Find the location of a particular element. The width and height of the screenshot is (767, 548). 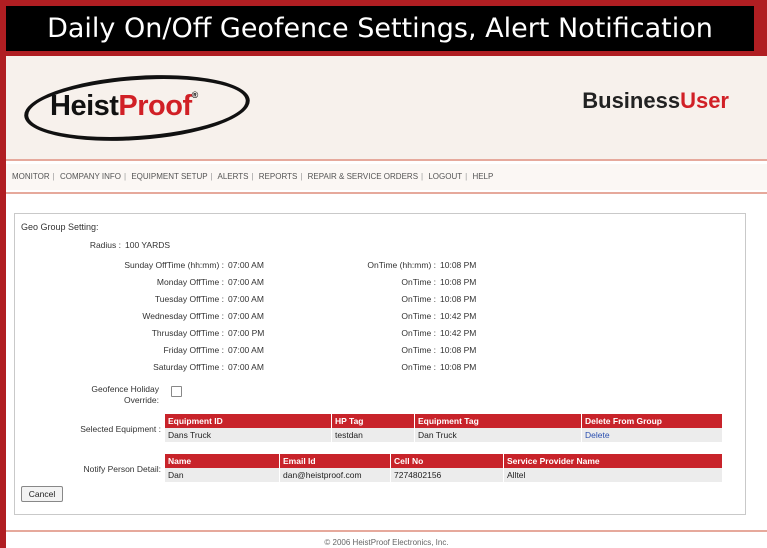

tuesday-on-label: OnTime : is located at coordinates (418, 299).